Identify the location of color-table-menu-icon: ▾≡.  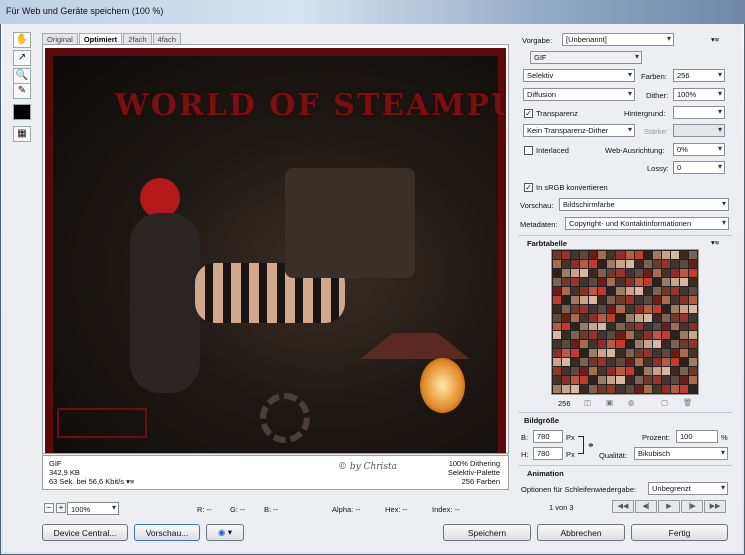
(715, 242).